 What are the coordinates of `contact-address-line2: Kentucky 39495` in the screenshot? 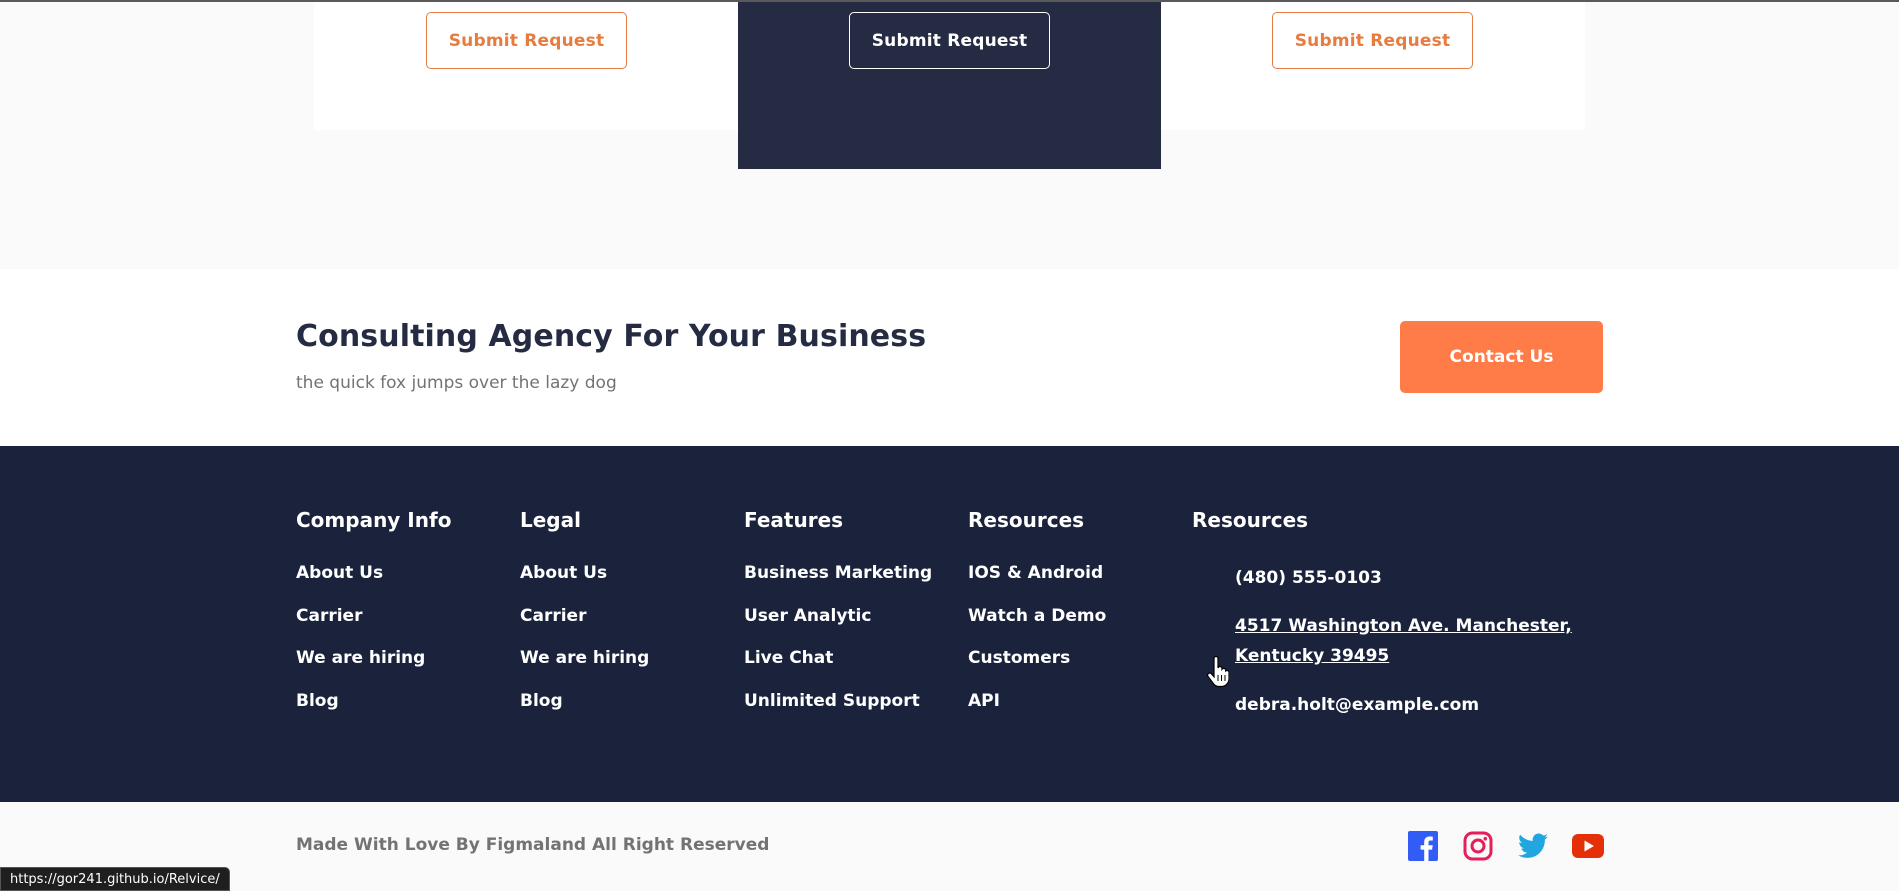 It's located at (1312, 656).